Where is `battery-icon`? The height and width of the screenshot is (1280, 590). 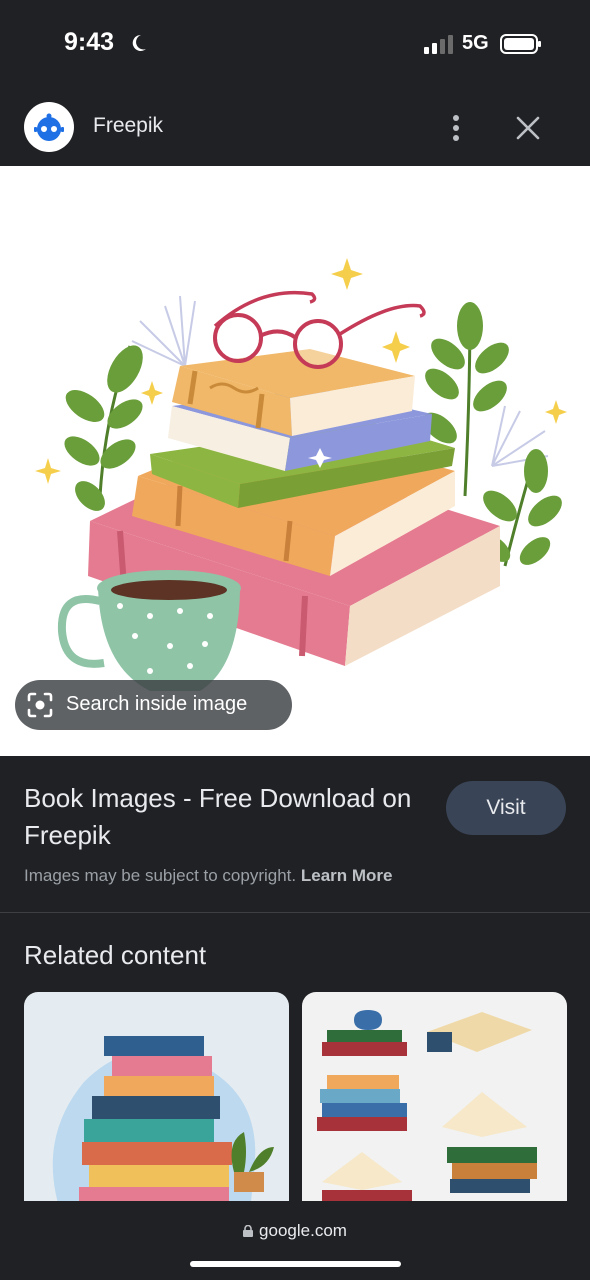 battery-icon is located at coordinates (520, 44).